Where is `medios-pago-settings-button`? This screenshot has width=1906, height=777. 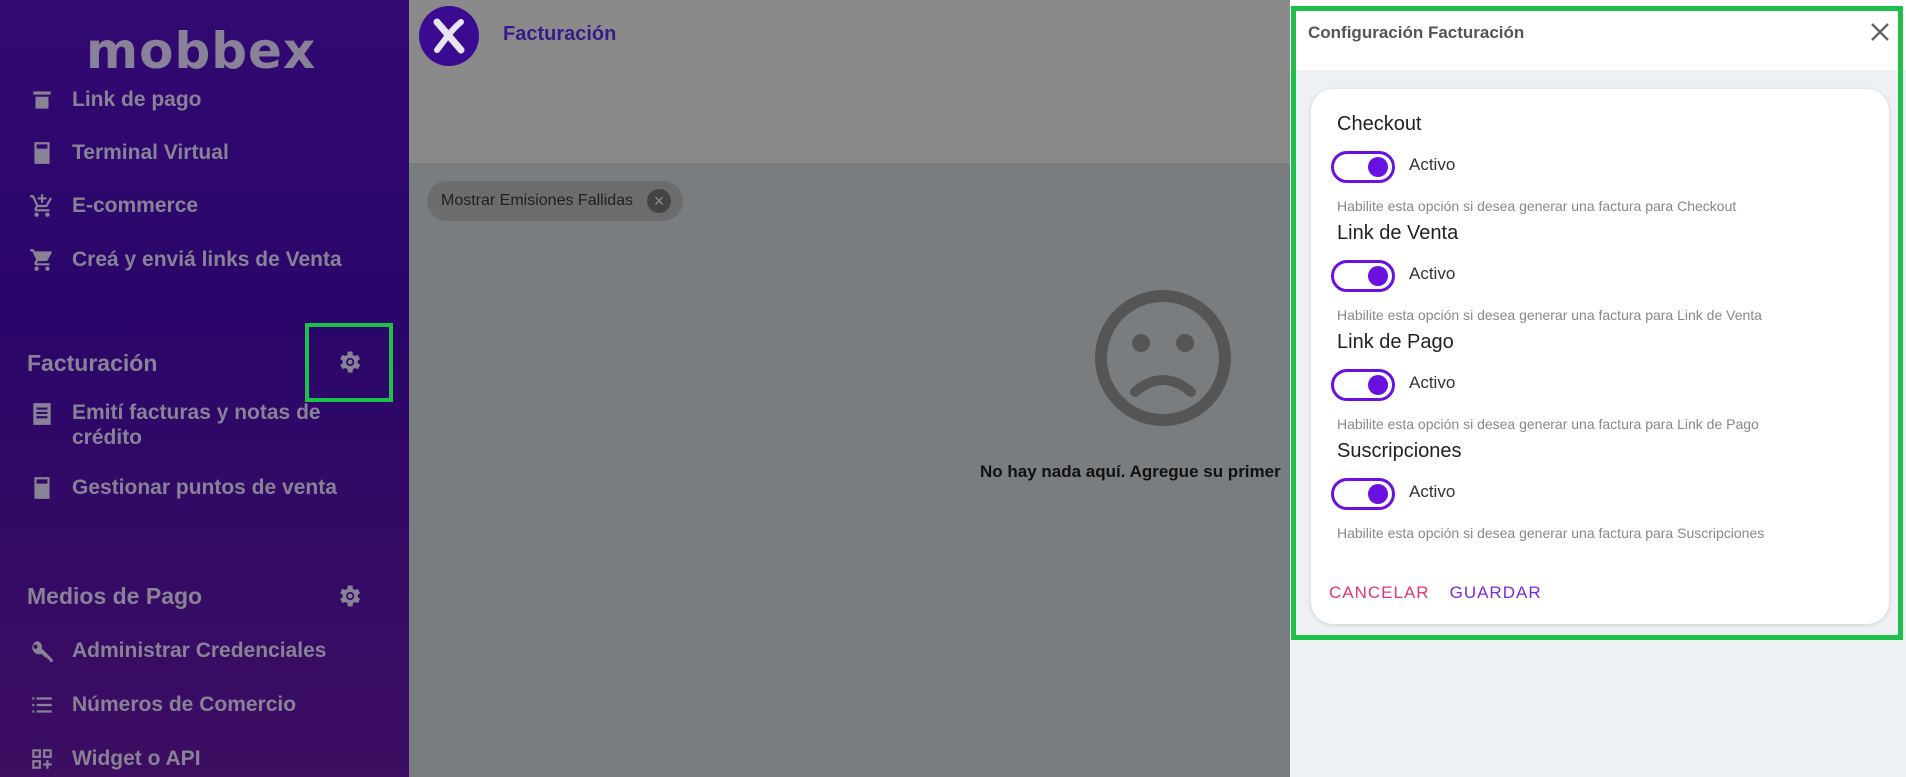 medios-pago-settings-button is located at coordinates (349, 596).